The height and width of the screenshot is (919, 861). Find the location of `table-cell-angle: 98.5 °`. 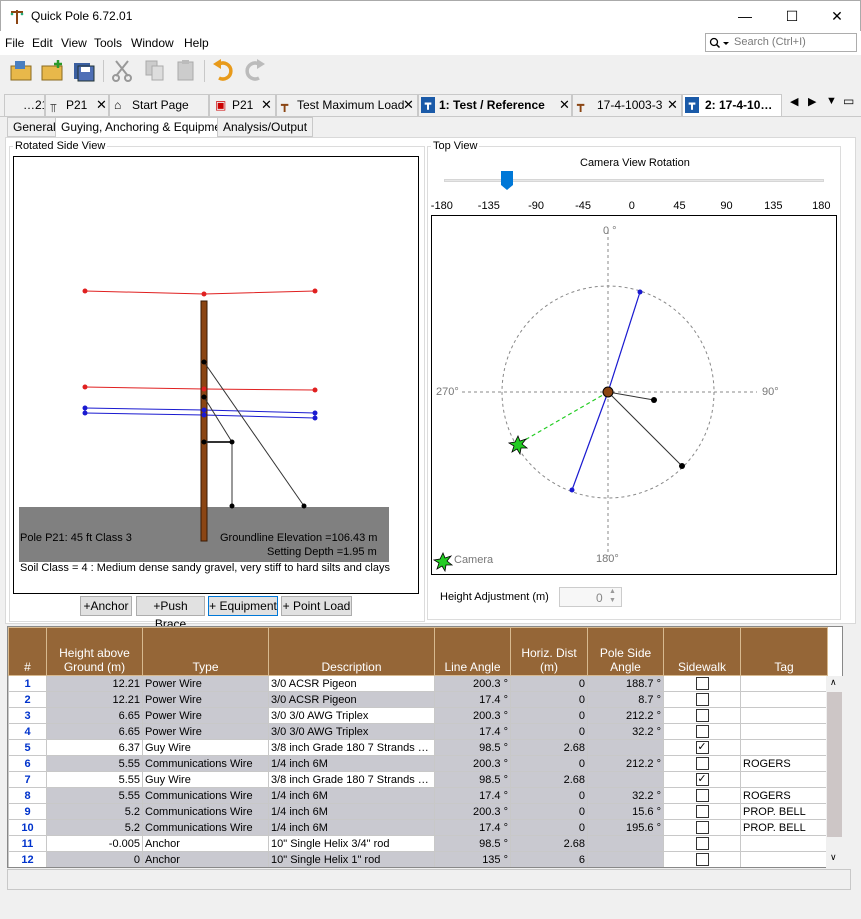

table-cell-angle: 98.5 ° is located at coordinates (472, 843).